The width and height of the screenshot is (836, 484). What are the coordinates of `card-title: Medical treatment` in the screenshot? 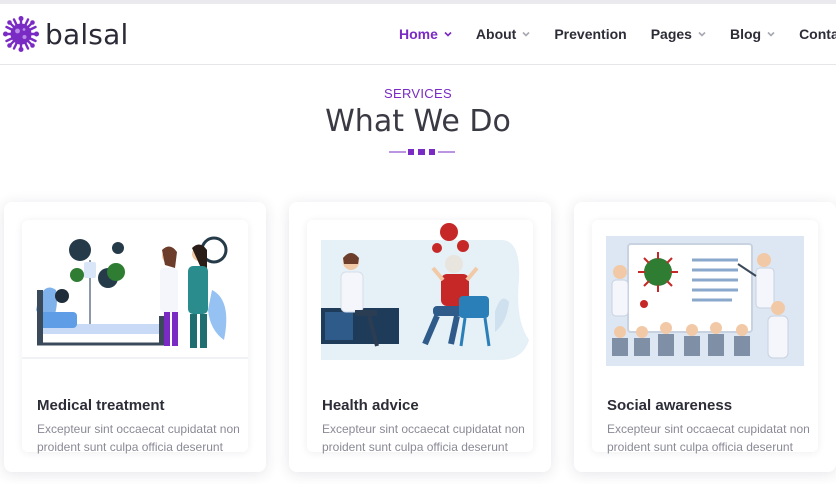 It's located at (101, 405).